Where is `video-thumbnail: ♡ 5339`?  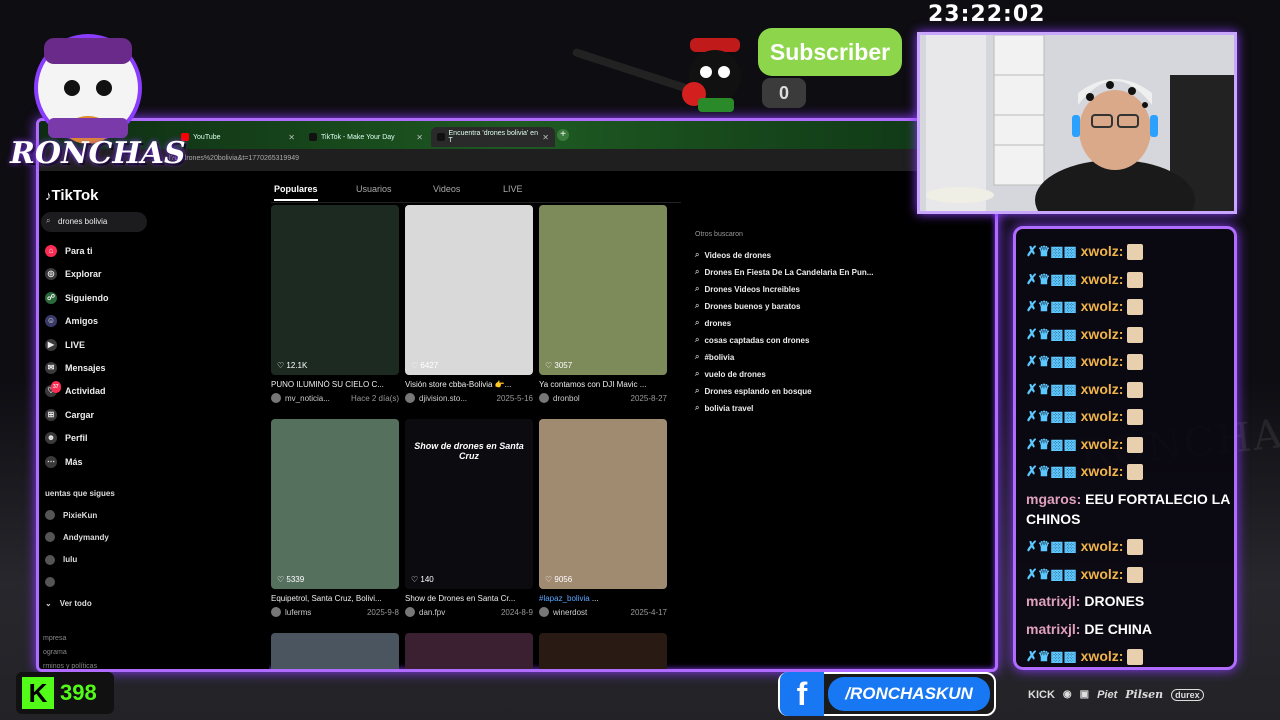
video-thumbnail: ♡ 5339 is located at coordinates (335, 504).